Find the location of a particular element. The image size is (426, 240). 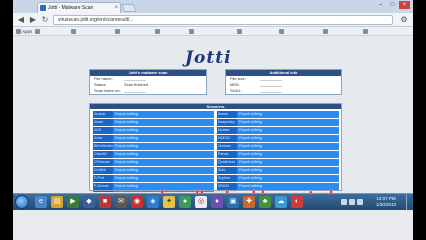

scanner-cell: Sophos Found nothing is located at coordinates (278, 178).